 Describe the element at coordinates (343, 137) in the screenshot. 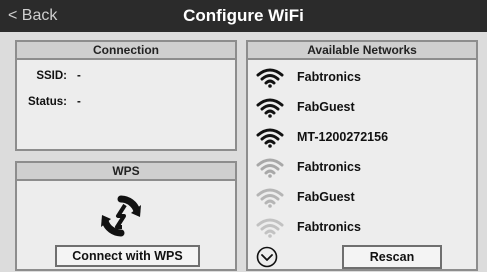

I see `network-name: MT-1200272156` at that location.